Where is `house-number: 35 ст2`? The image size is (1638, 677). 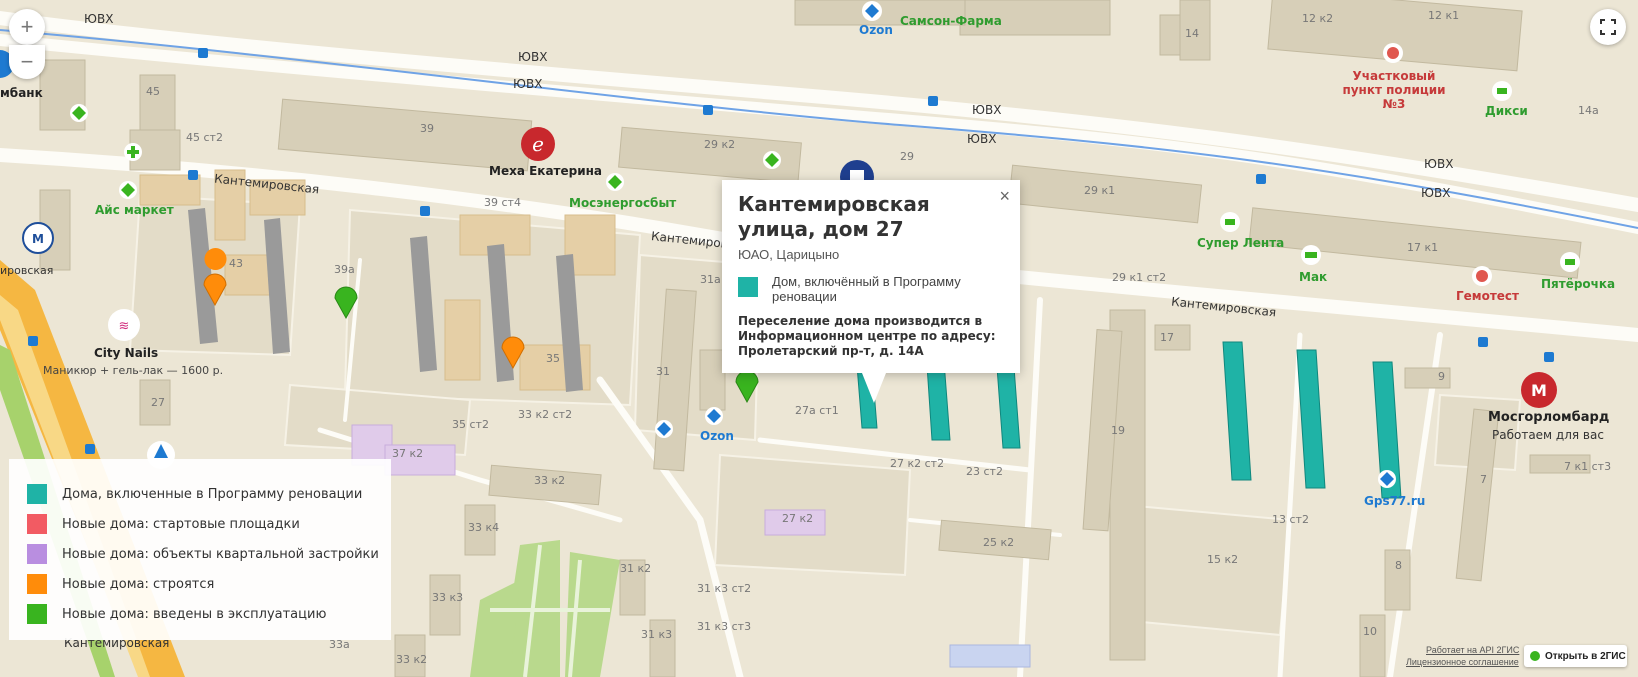 house-number: 35 ст2 is located at coordinates (470, 424).